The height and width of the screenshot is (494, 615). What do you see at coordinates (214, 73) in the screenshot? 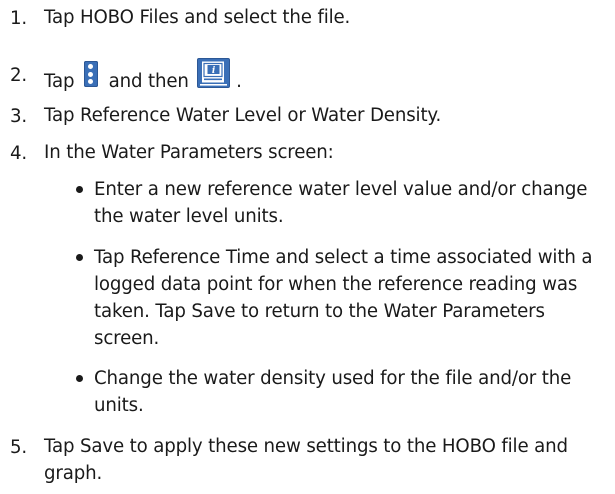
I see `file-details-icon: i` at bounding box center [214, 73].